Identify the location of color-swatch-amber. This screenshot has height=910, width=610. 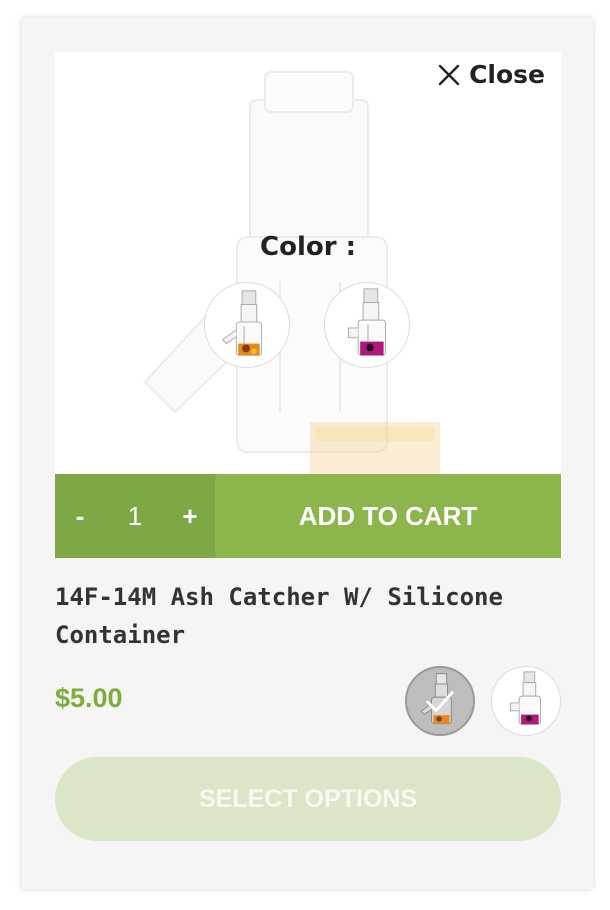
(247, 325).